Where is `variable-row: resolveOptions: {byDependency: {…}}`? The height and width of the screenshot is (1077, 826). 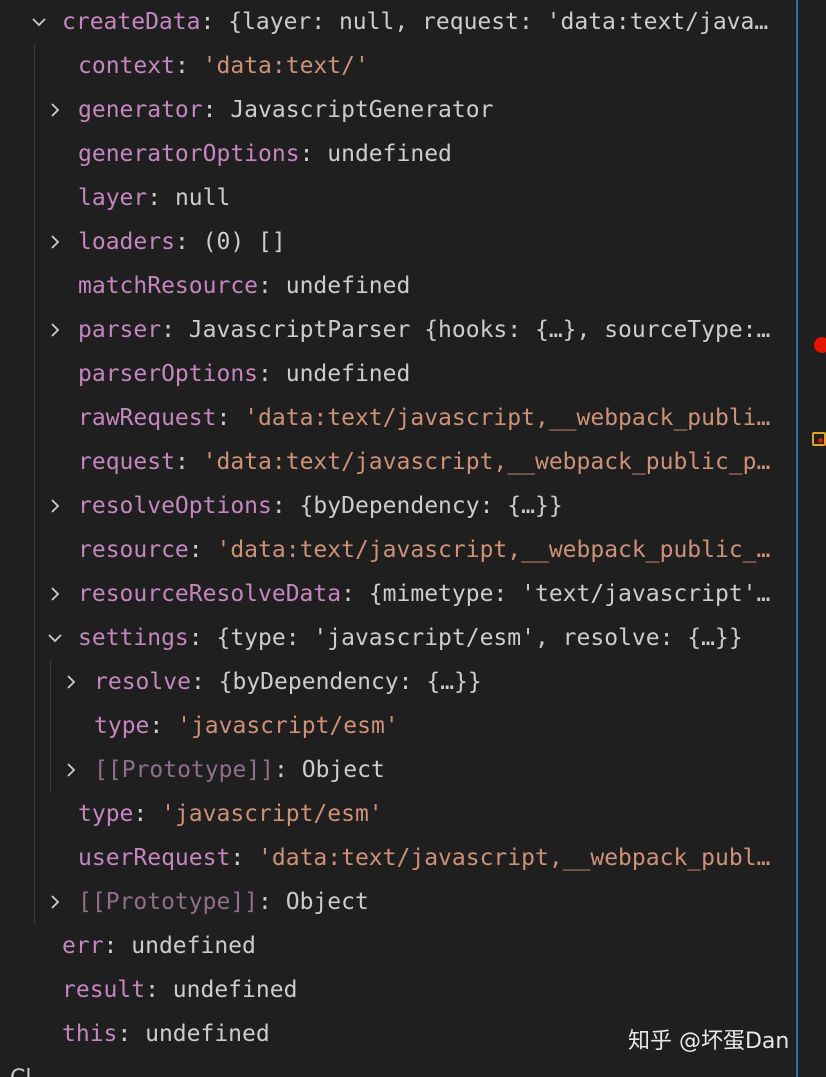
variable-row: resolveOptions: {byDependency: {…}} is located at coordinates (398, 506).